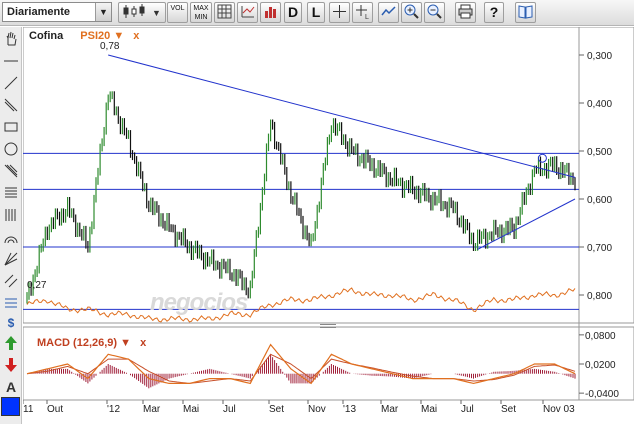 The height and width of the screenshot is (424, 634). Describe the element at coordinates (114, 409) in the screenshot. I see `x-tick-label: '12` at that location.